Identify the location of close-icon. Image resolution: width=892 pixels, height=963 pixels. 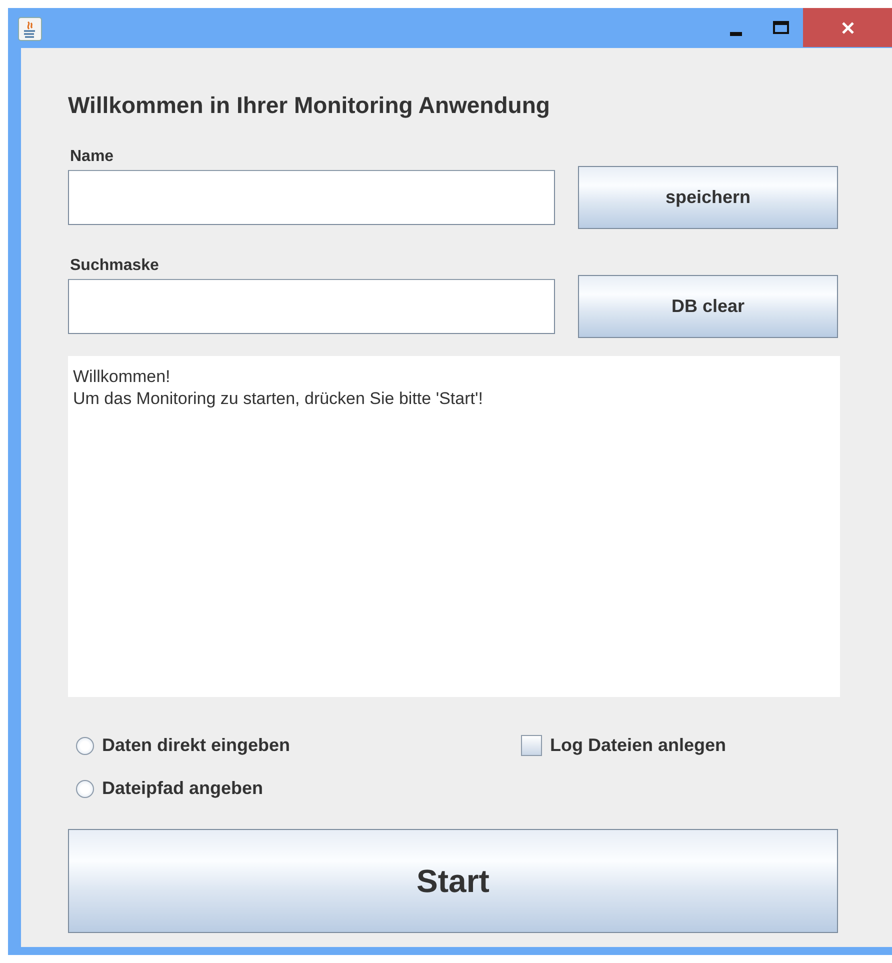
(847, 27).